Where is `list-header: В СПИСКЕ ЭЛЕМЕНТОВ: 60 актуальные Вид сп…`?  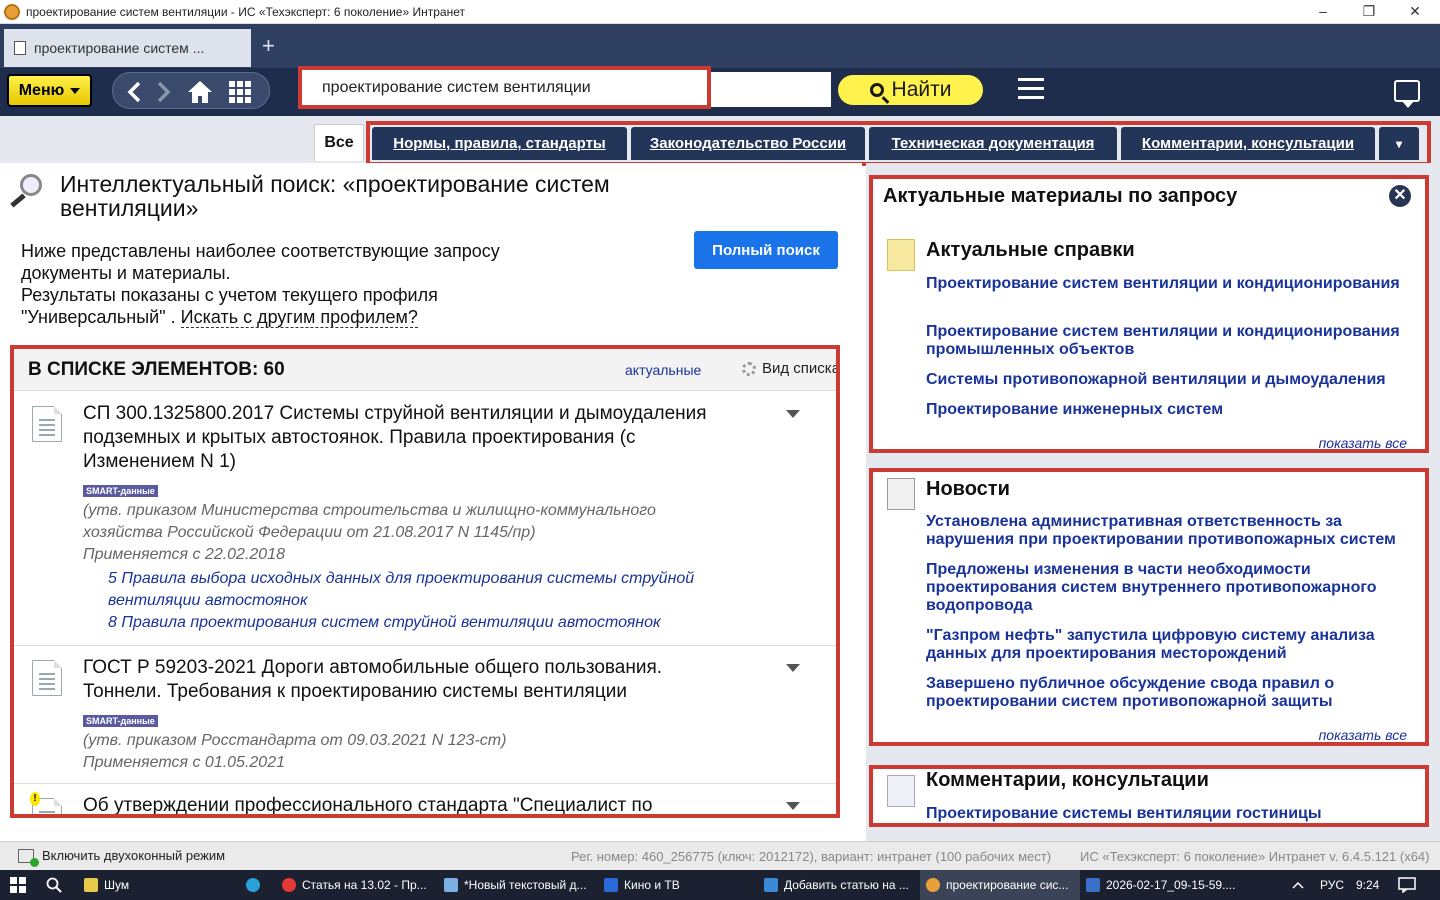 list-header: В СПИСКЕ ЭЛЕМЕНТОВ: 60 актуальные Вид сп… is located at coordinates (425, 370).